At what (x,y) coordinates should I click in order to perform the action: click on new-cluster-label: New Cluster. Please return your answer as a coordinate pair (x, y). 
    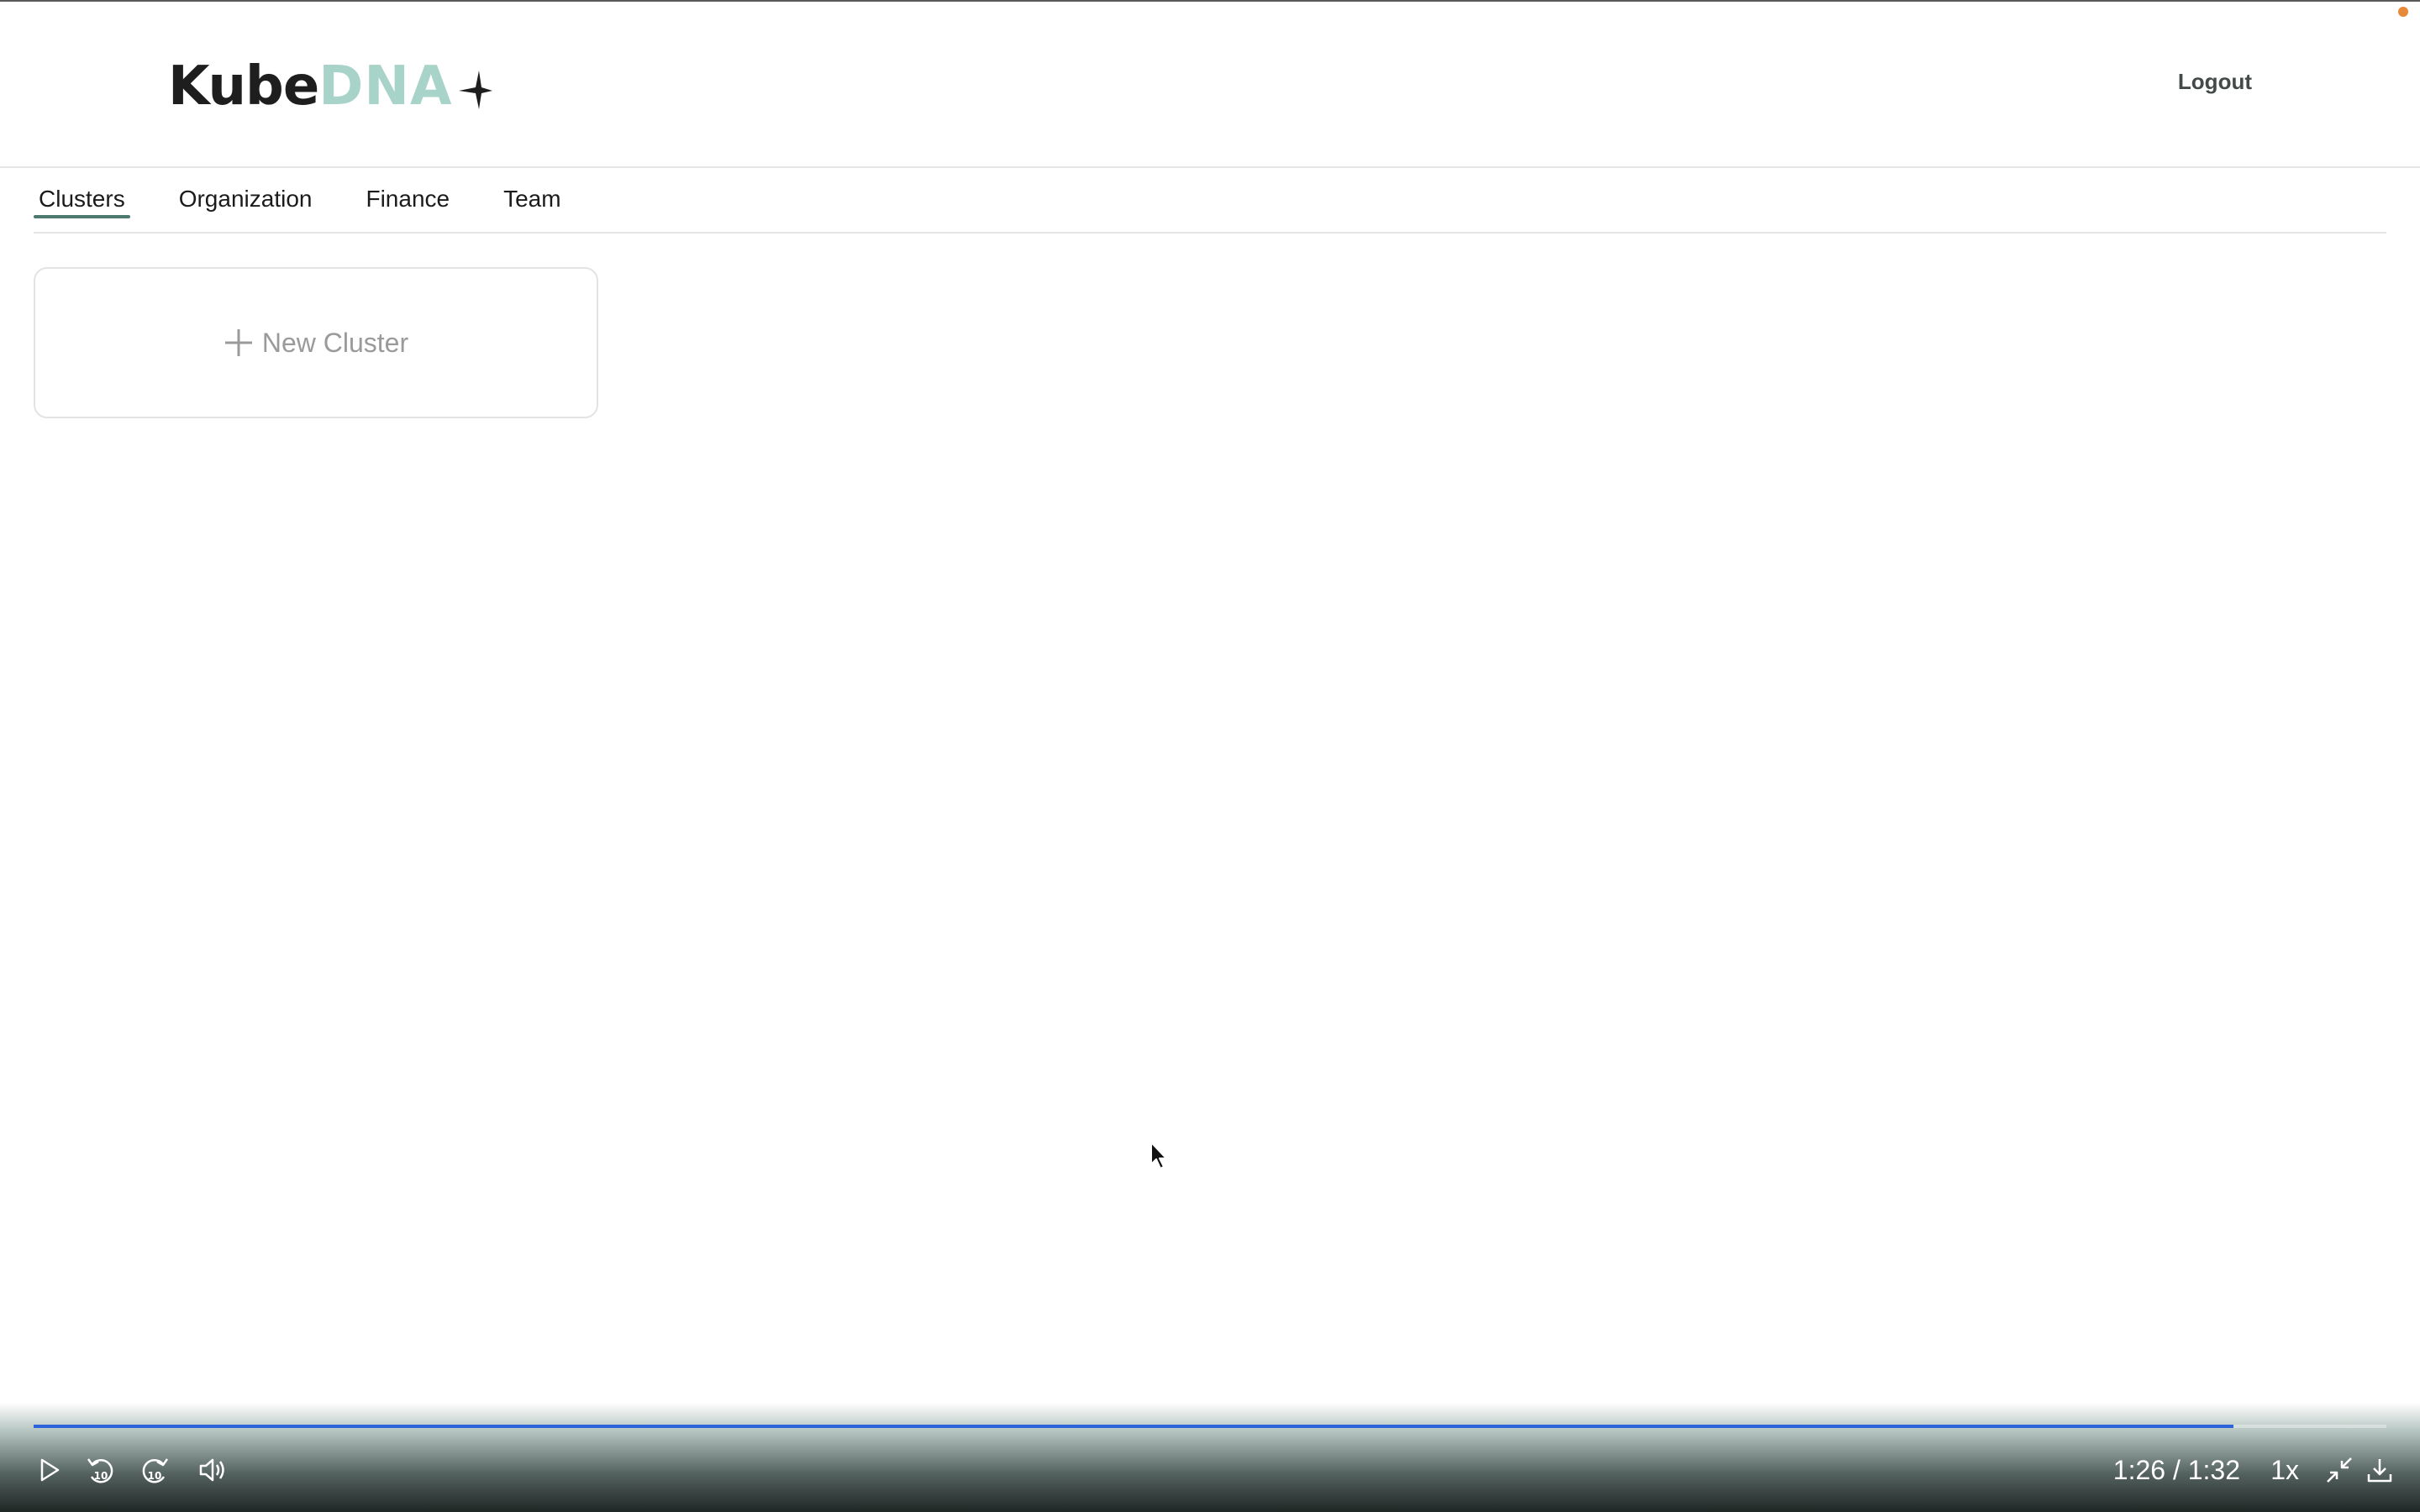
    Looking at the image, I should click on (335, 342).